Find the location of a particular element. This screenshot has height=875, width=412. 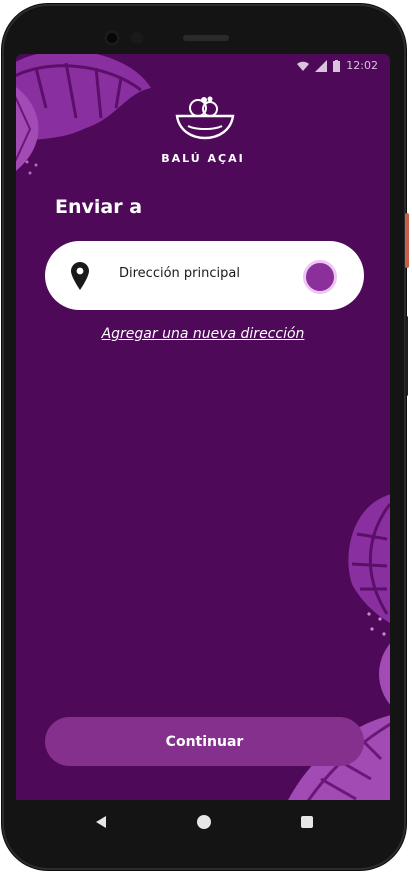

system-navigation-bar is located at coordinates (203, 823).